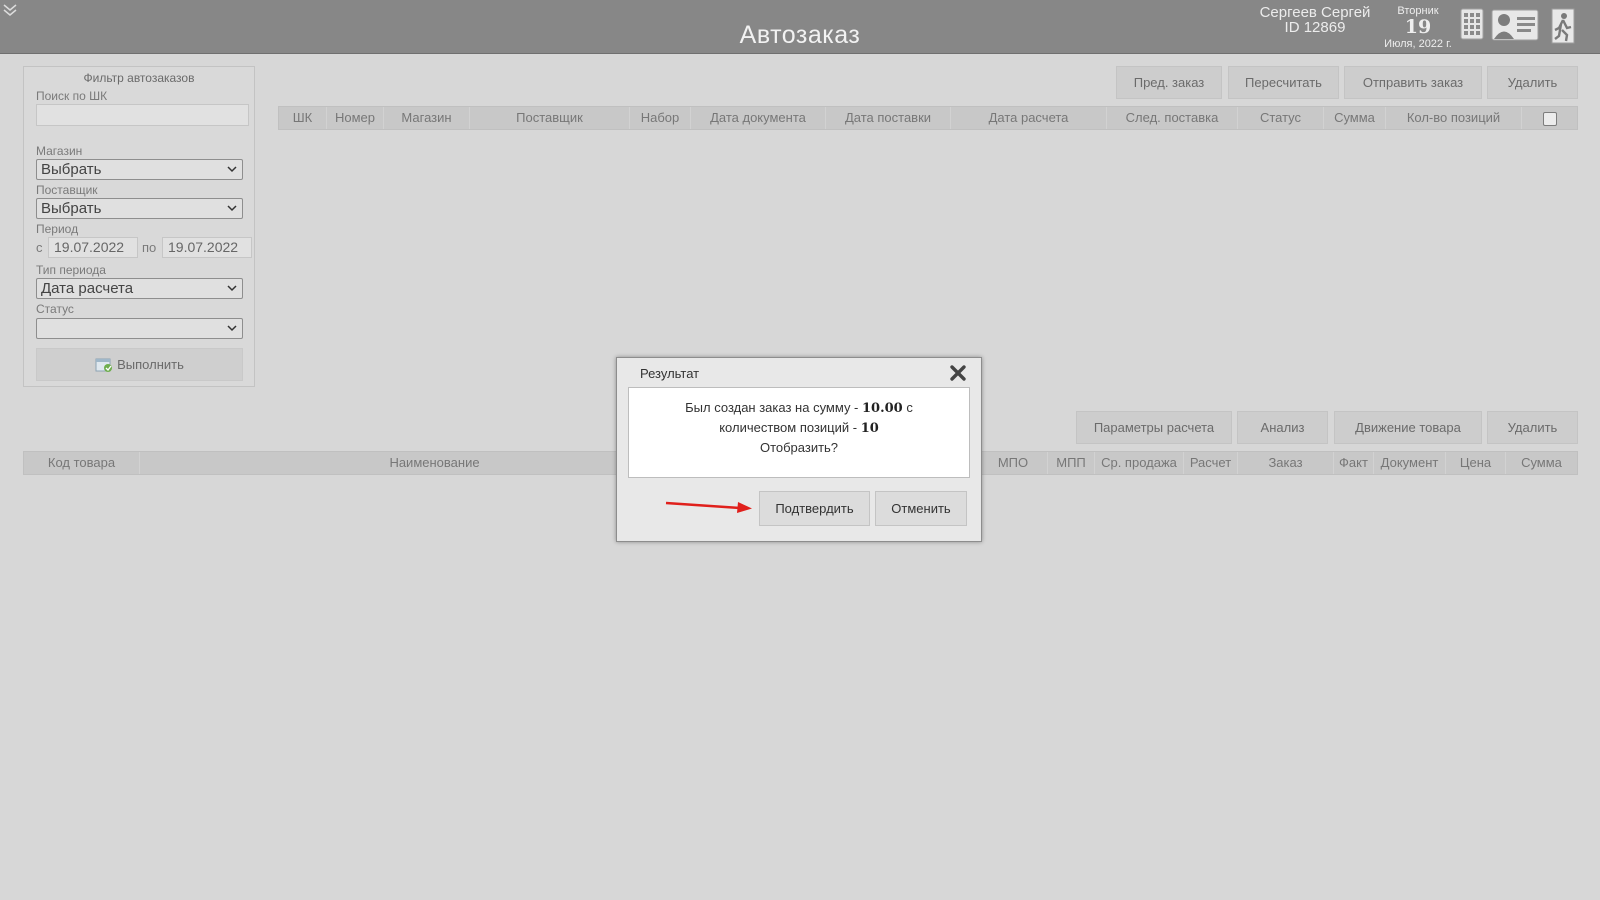 The height and width of the screenshot is (900, 1600). I want to click on delete-order-button: Удалить, so click(1532, 82).